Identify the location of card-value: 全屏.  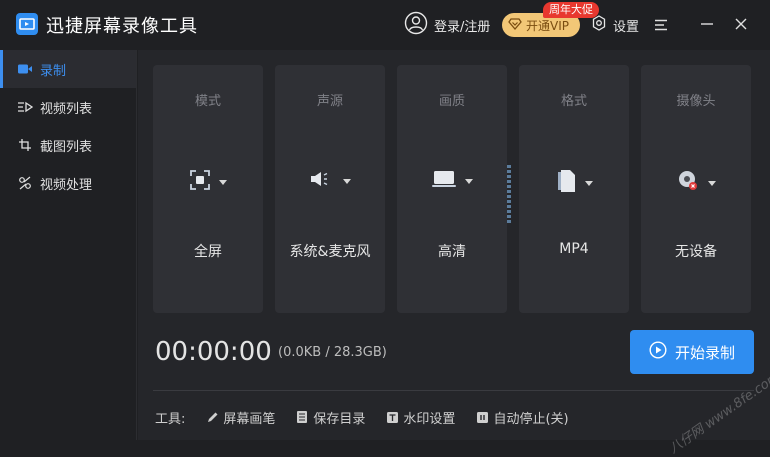
(208, 252).